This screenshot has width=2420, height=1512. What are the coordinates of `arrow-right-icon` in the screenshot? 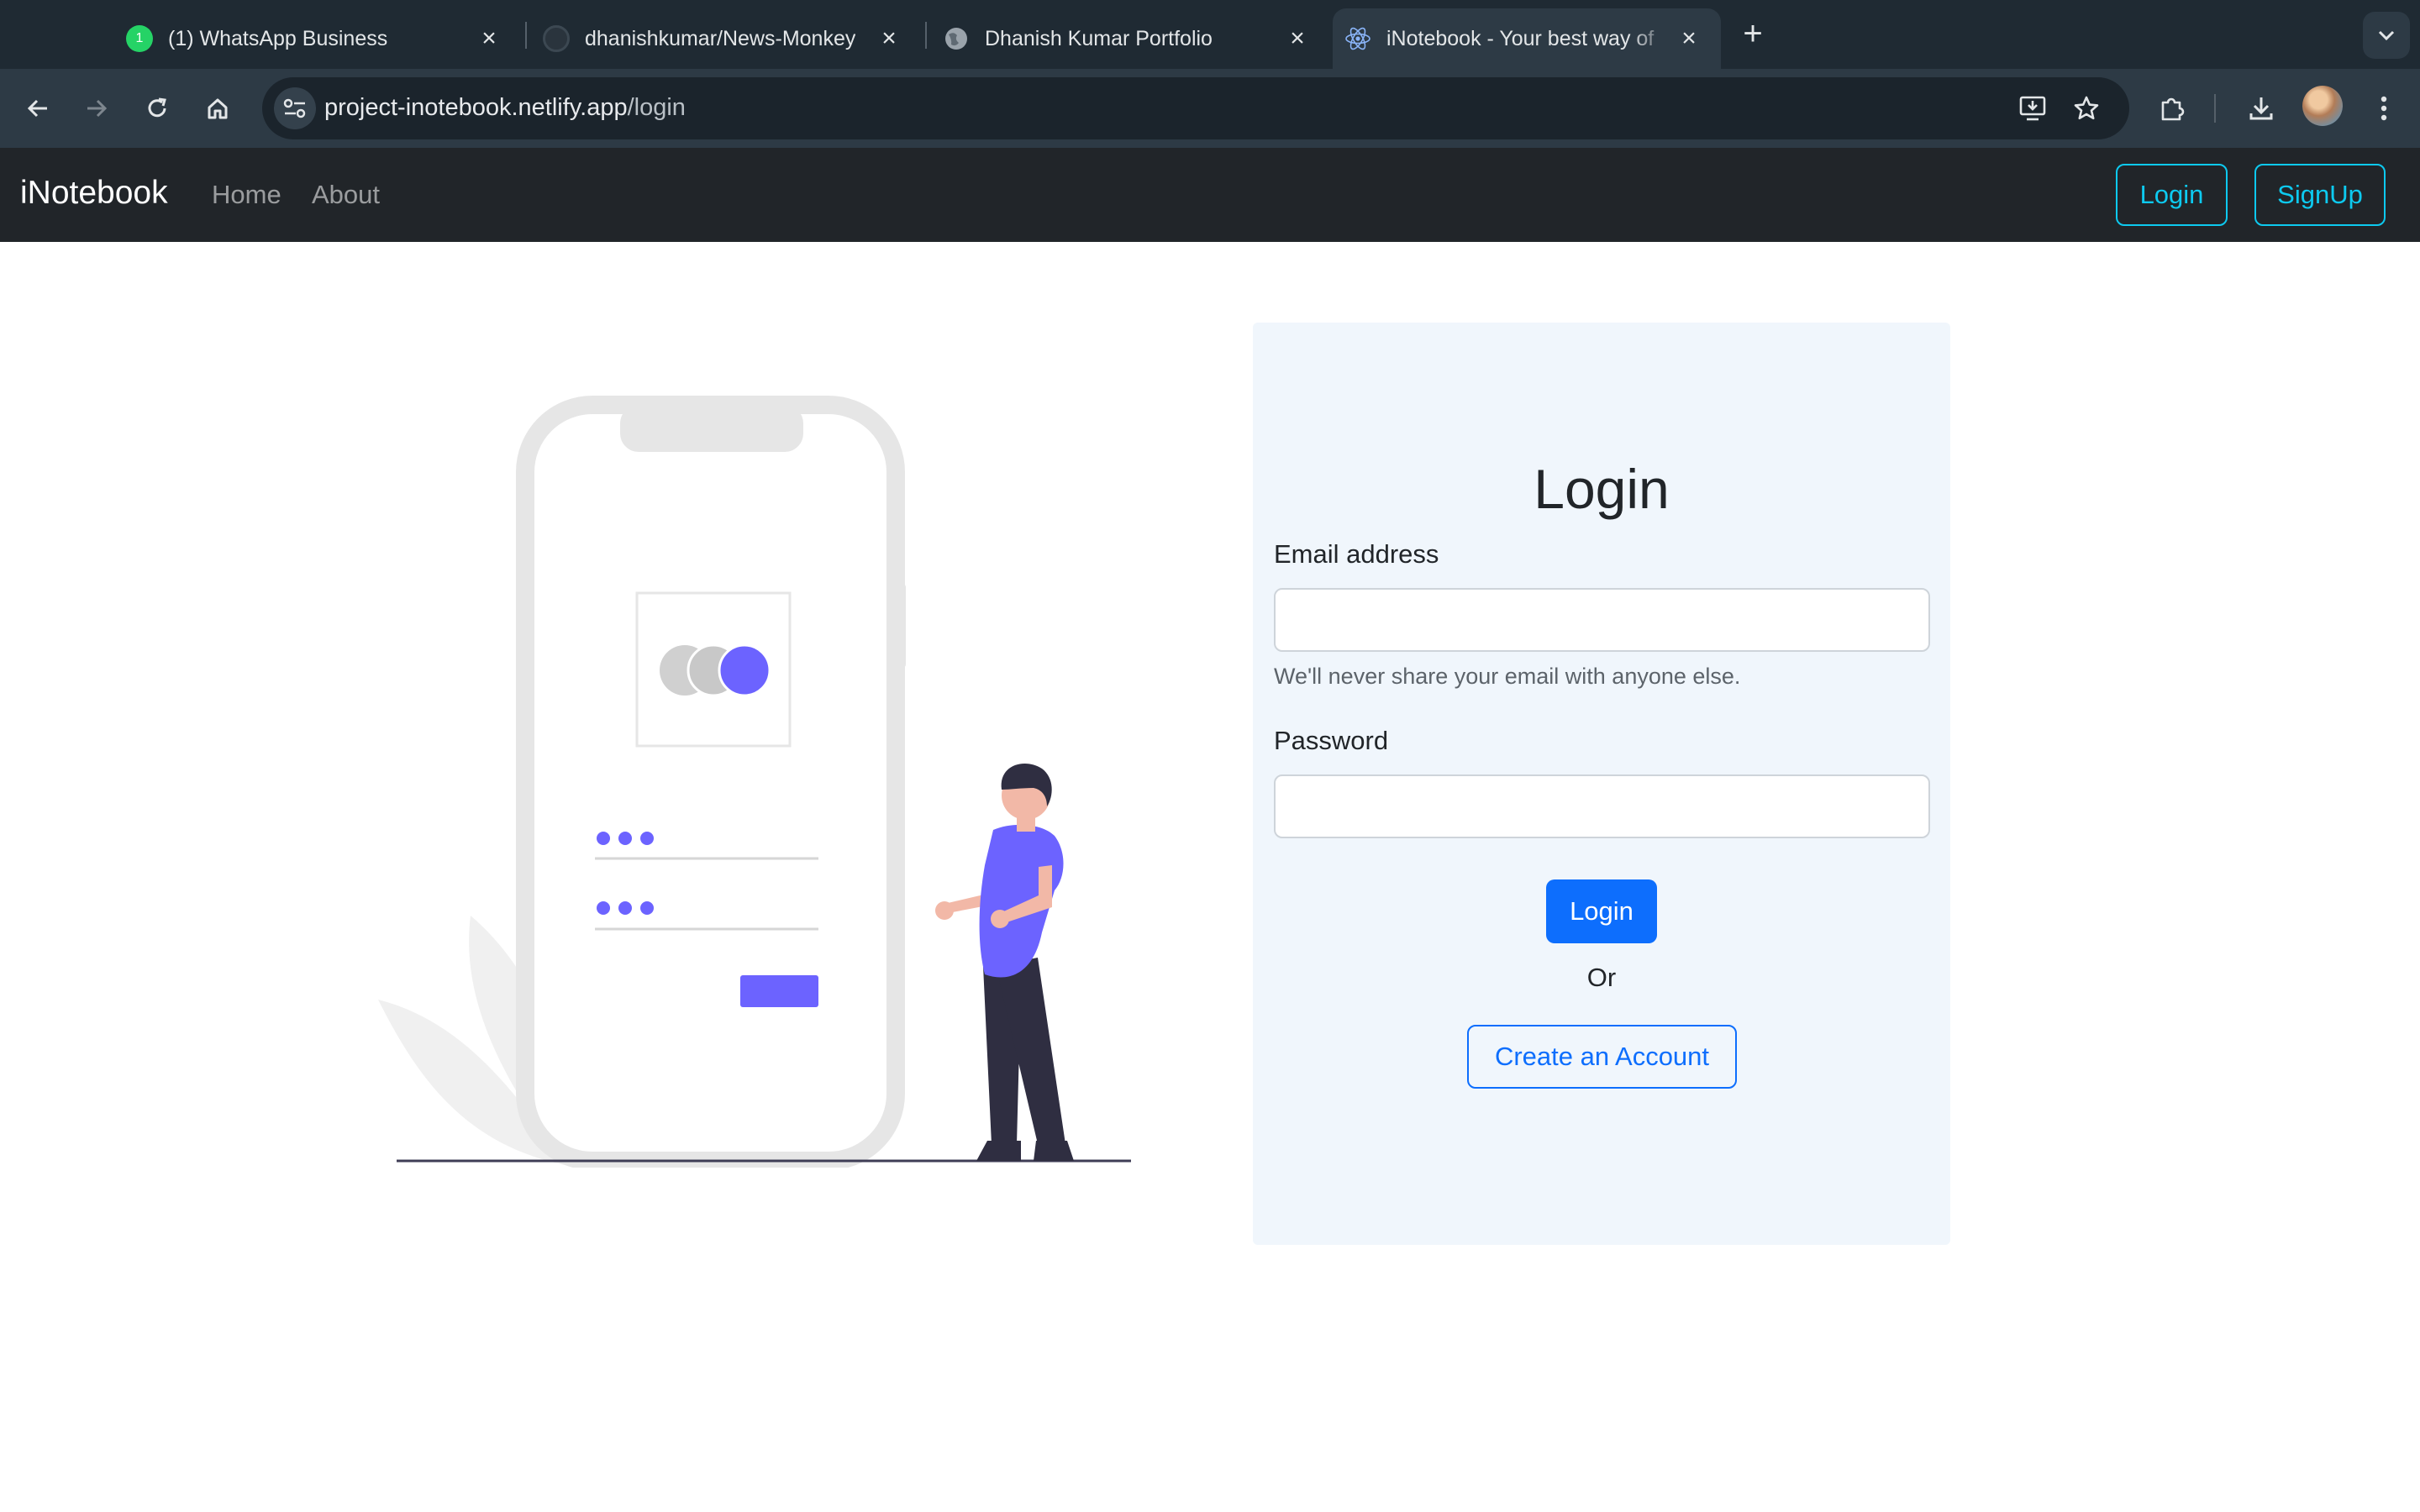 It's located at (97, 108).